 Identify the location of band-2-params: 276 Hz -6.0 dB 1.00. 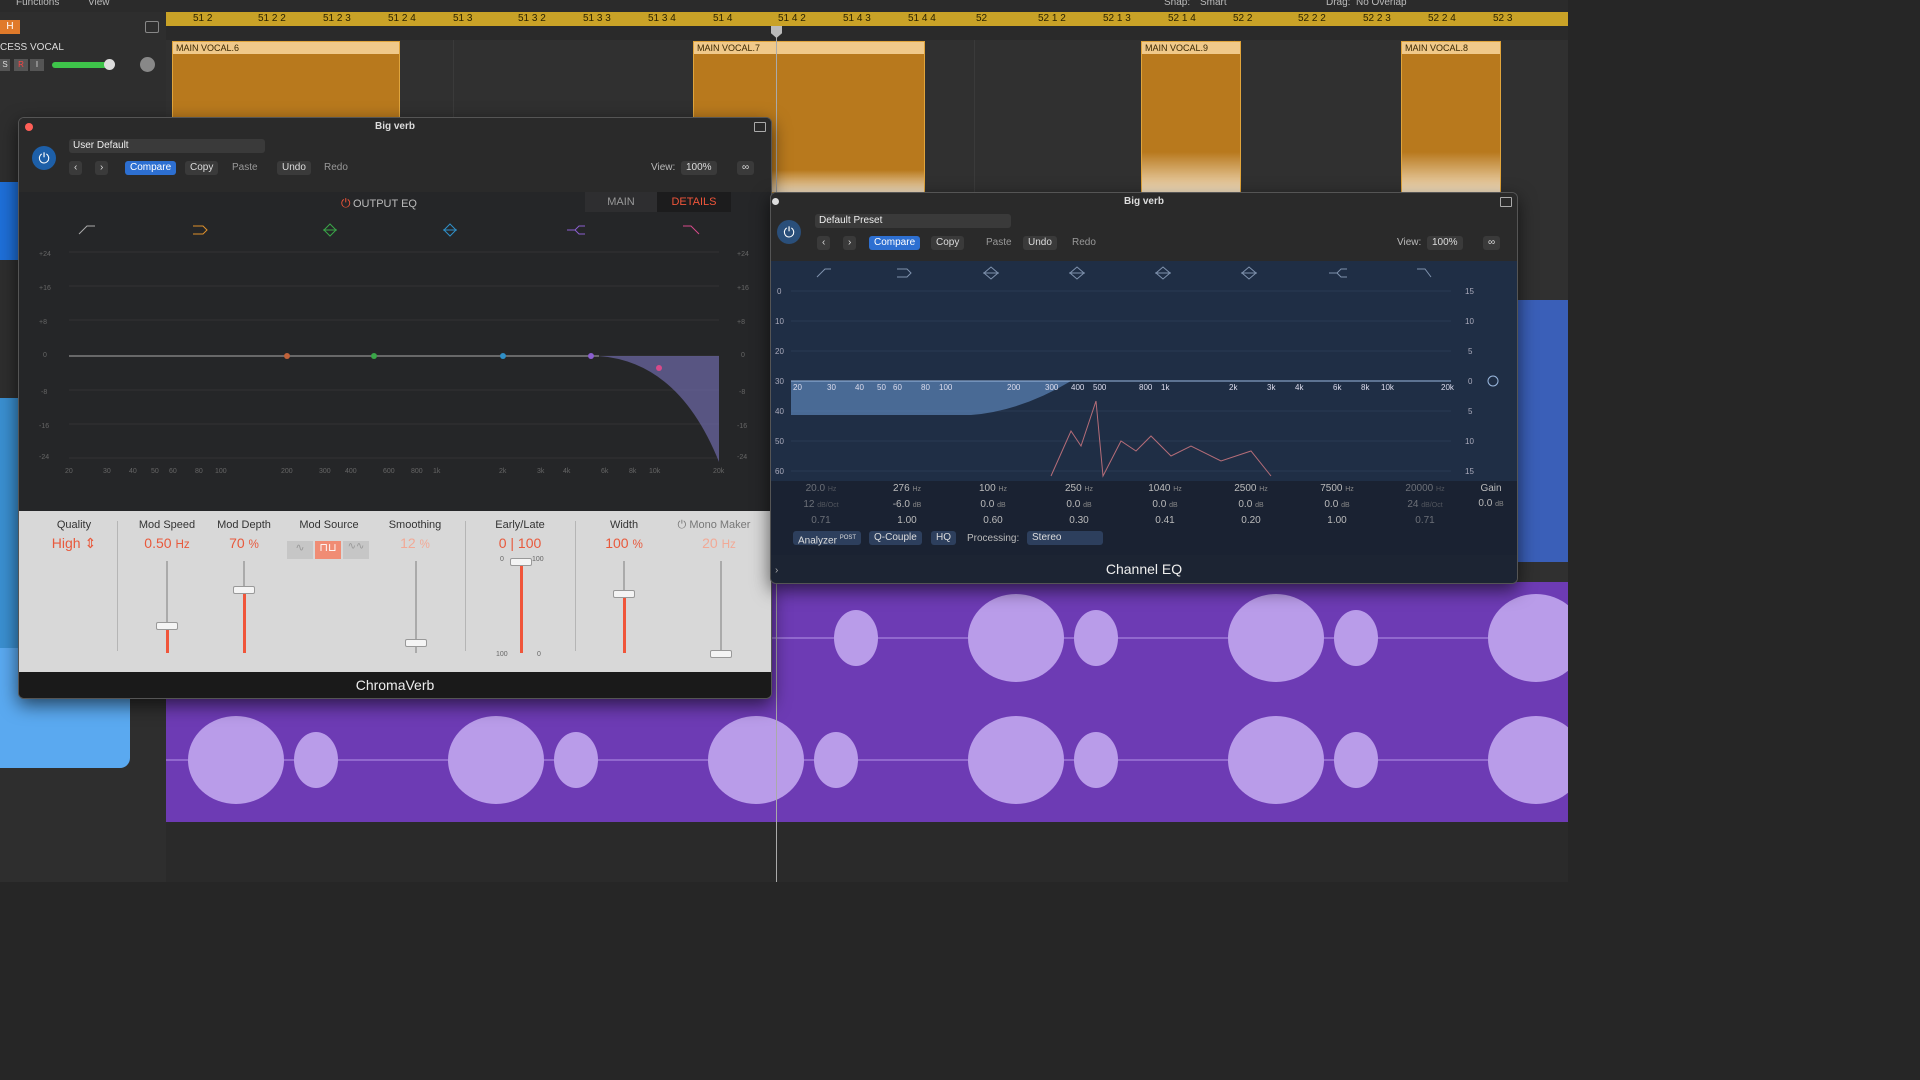
(907, 504).